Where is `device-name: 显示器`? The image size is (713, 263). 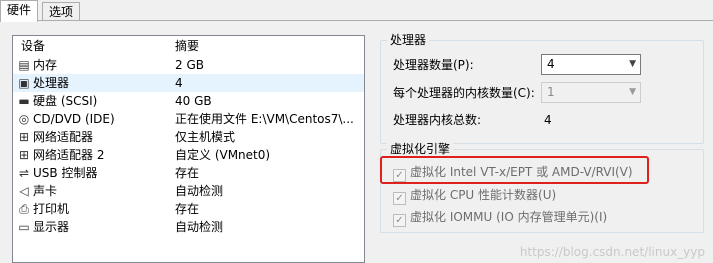
device-name: 显示器 is located at coordinates (51, 227).